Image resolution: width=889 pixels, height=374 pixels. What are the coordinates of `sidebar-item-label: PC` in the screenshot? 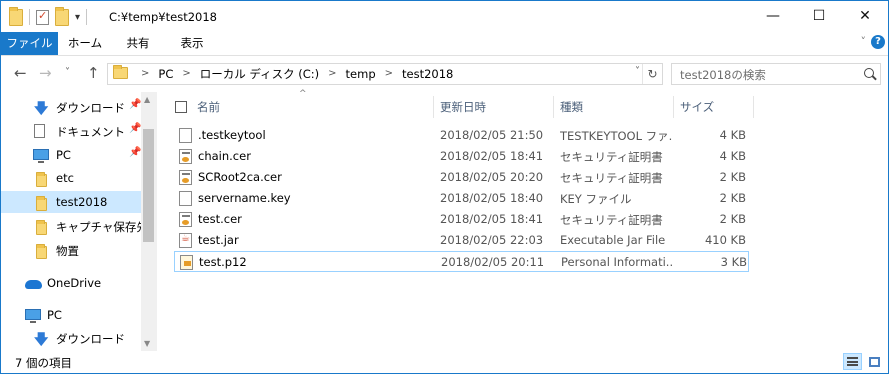 It's located at (63, 155).